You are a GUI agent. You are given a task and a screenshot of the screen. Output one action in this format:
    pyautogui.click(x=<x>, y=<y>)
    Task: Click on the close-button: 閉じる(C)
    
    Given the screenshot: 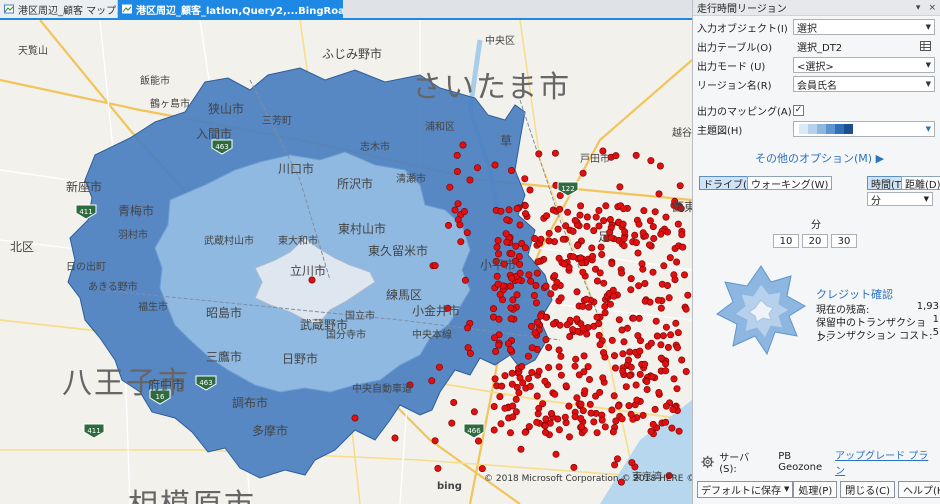 What is the action you would take?
    pyautogui.click(x=868, y=489)
    